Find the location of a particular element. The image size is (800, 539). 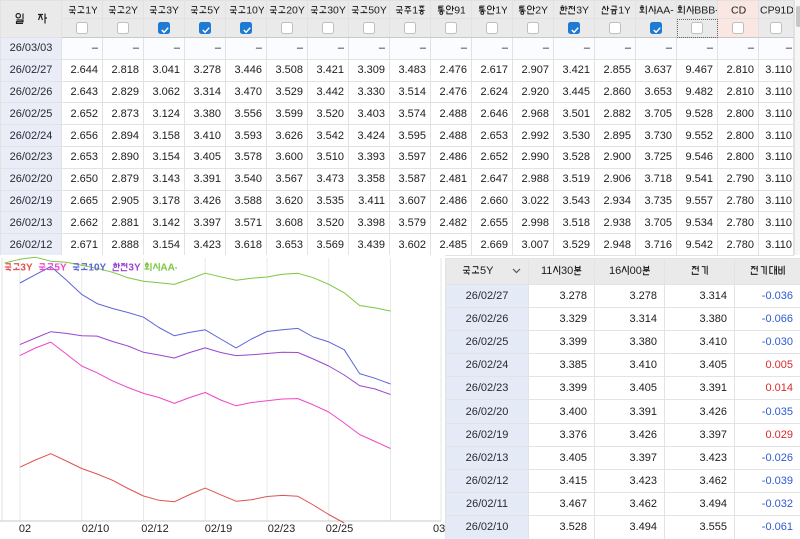

svg-text: 11 is located at coordinates (546, 271).